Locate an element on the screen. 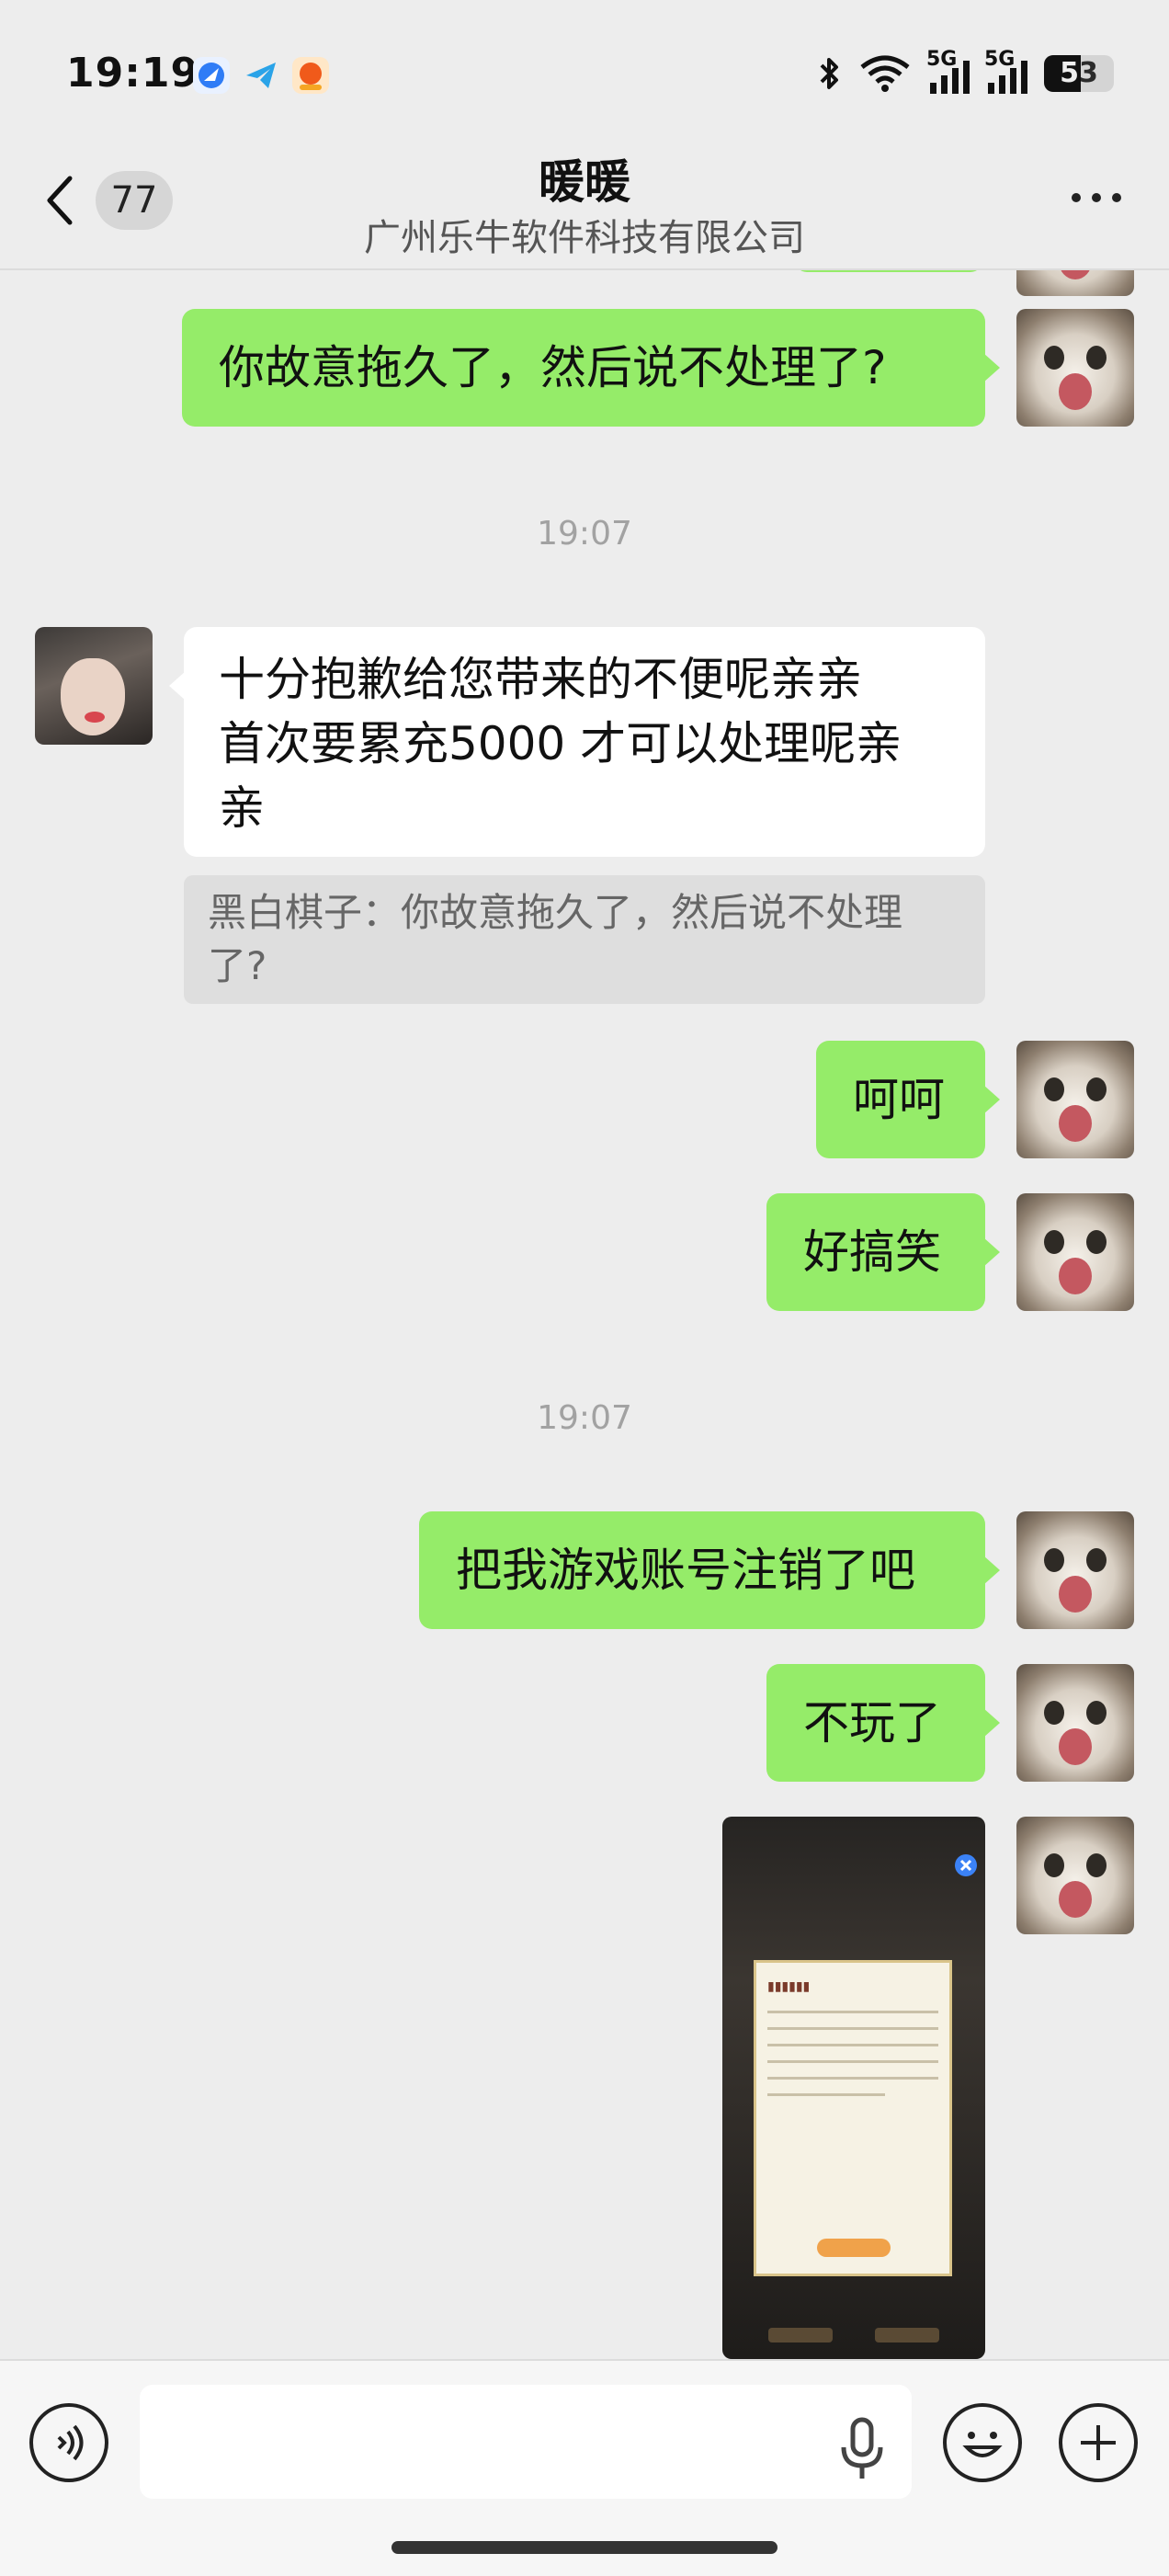 The height and width of the screenshot is (2576, 1169). telegram-icon is located at coordinates (261, 75).